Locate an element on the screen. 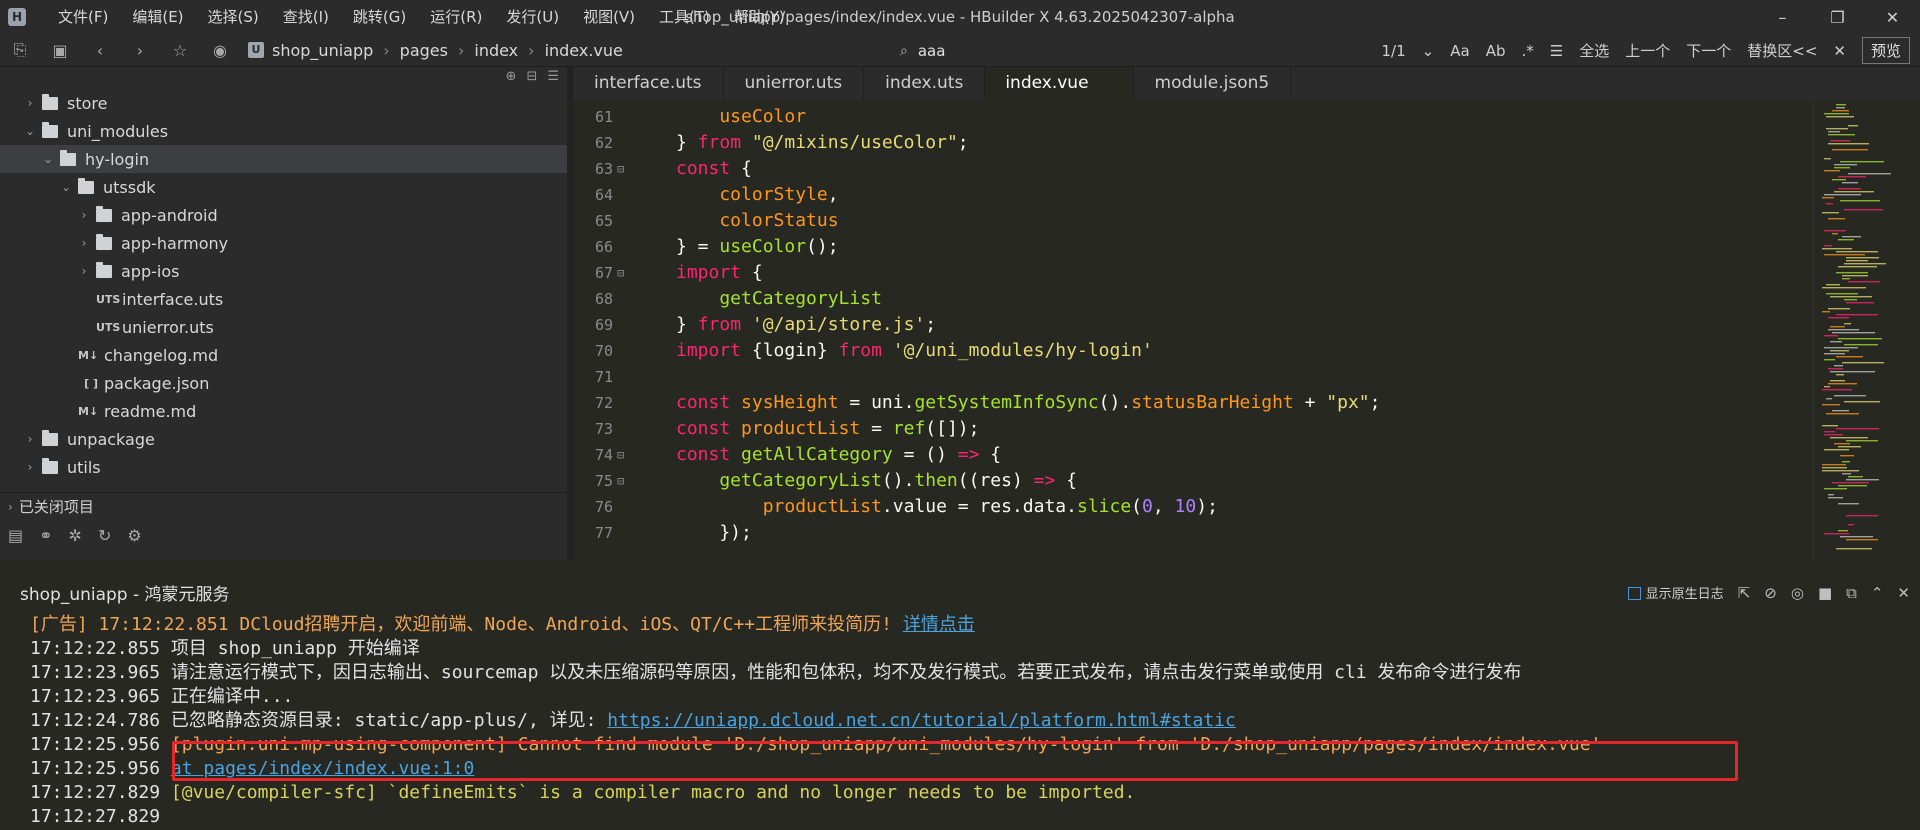 The height and width of the screenshot is (830, 1920). tree-file: UTS interface.uts is located at coordinates (283, 299).